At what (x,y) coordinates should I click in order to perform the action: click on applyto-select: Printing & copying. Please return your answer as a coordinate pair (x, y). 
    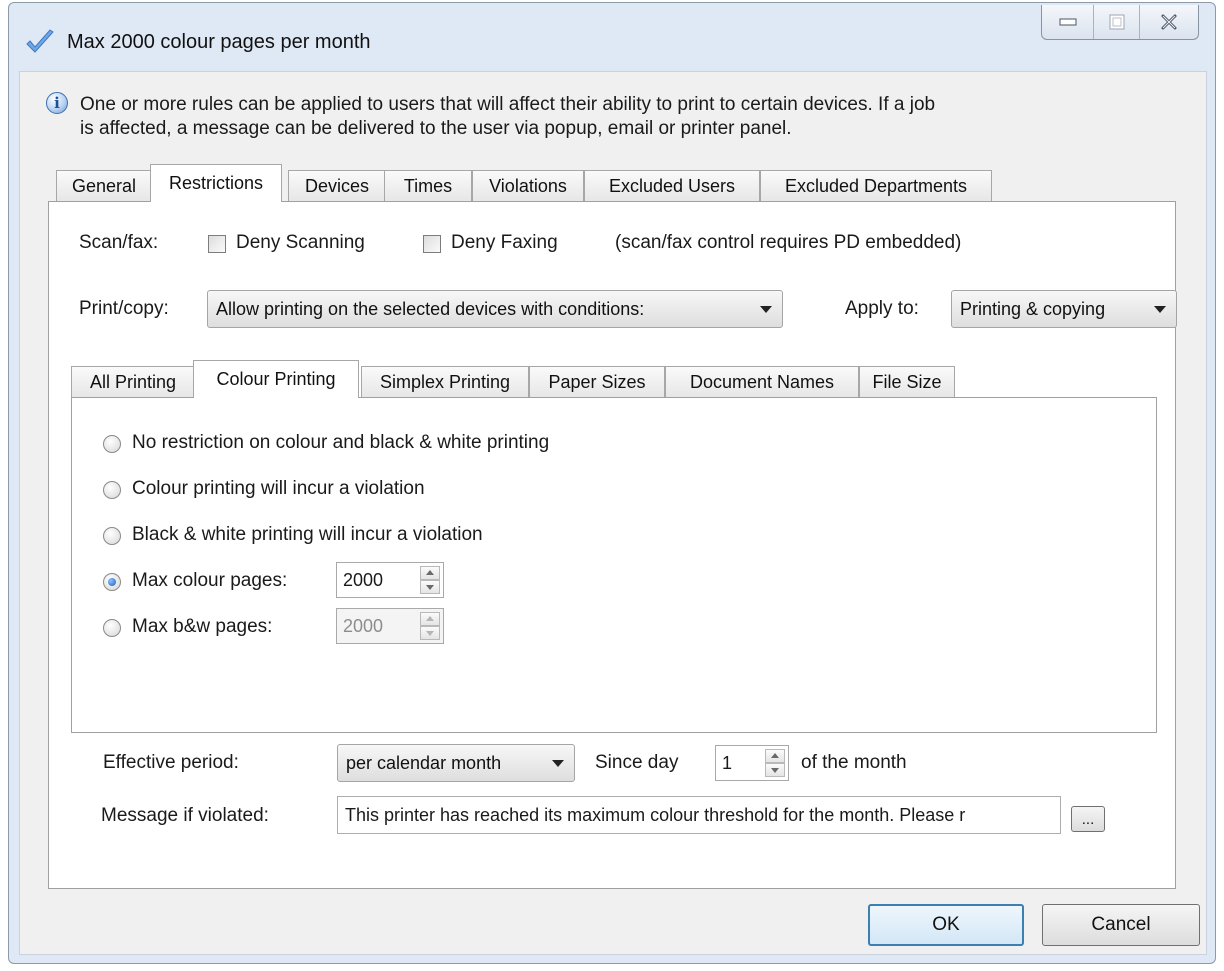
    Looking at the image, I should click on (1064, 309).